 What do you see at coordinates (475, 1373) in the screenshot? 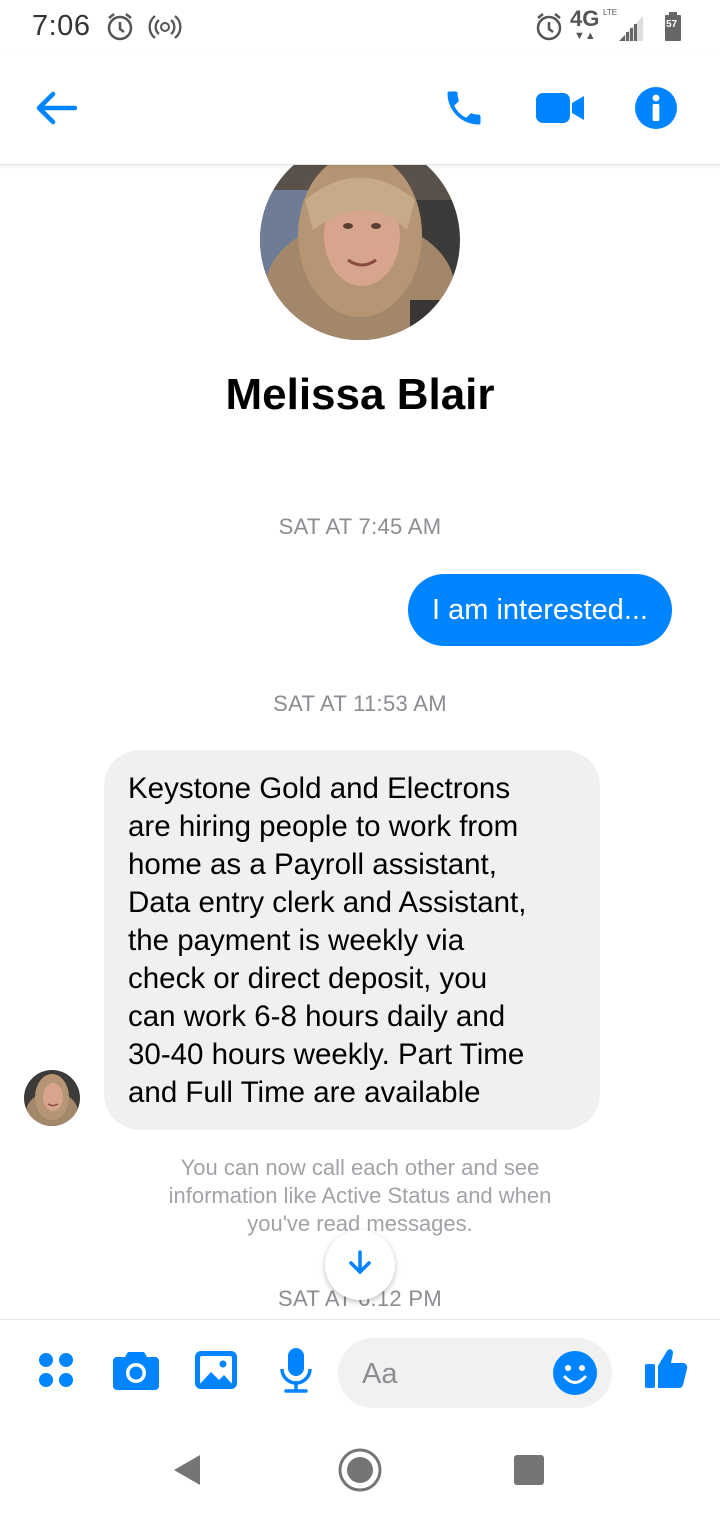
I see `message-input: Aa` at bounding box center [475, 1373].